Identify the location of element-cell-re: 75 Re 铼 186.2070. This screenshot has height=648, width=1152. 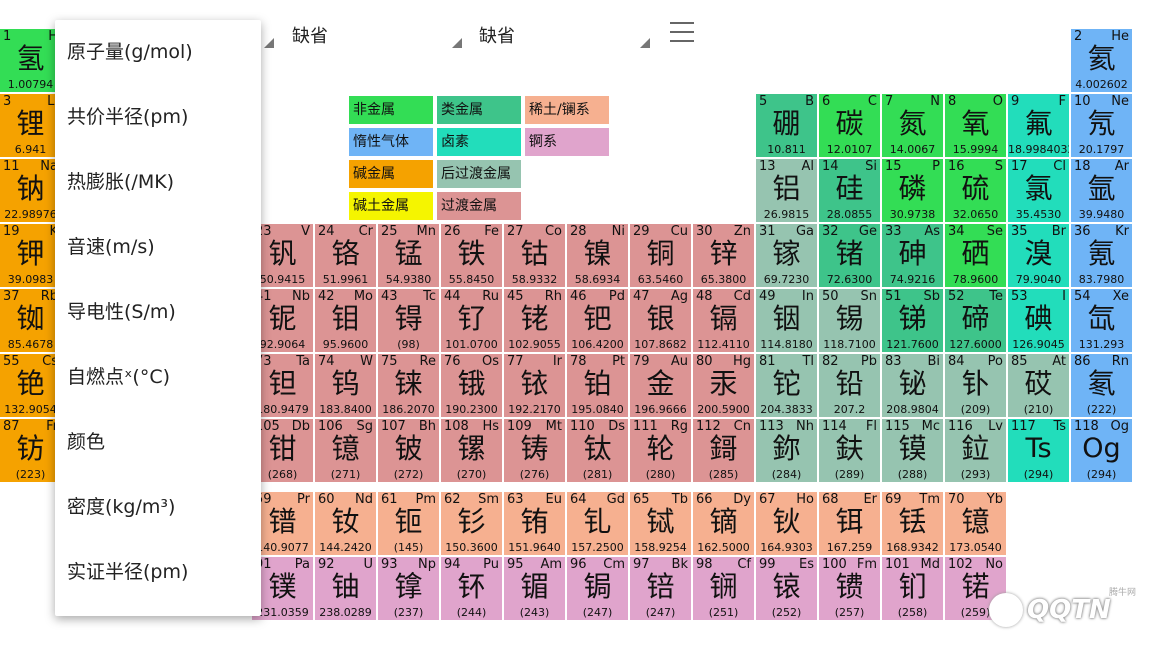
(409, 386).